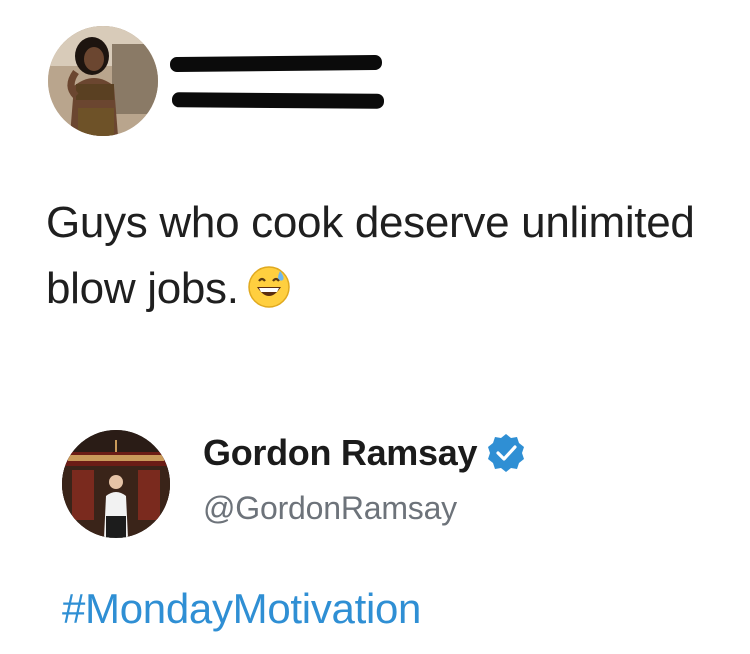  I want to click on verified-badge-icon, so click(506, 453).